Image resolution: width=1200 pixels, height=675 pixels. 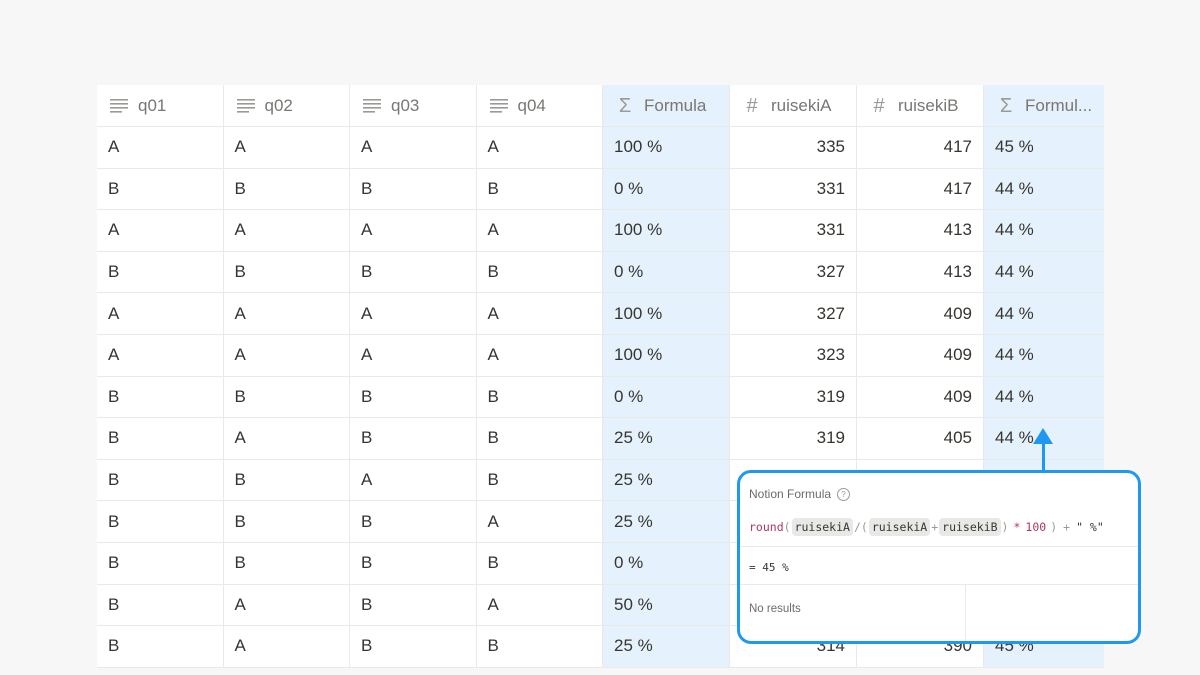 What do you see at coordinates (1044, 147) in the screenshot?
I see `table-cell: 45 %` at bounding box center [1044, 147].